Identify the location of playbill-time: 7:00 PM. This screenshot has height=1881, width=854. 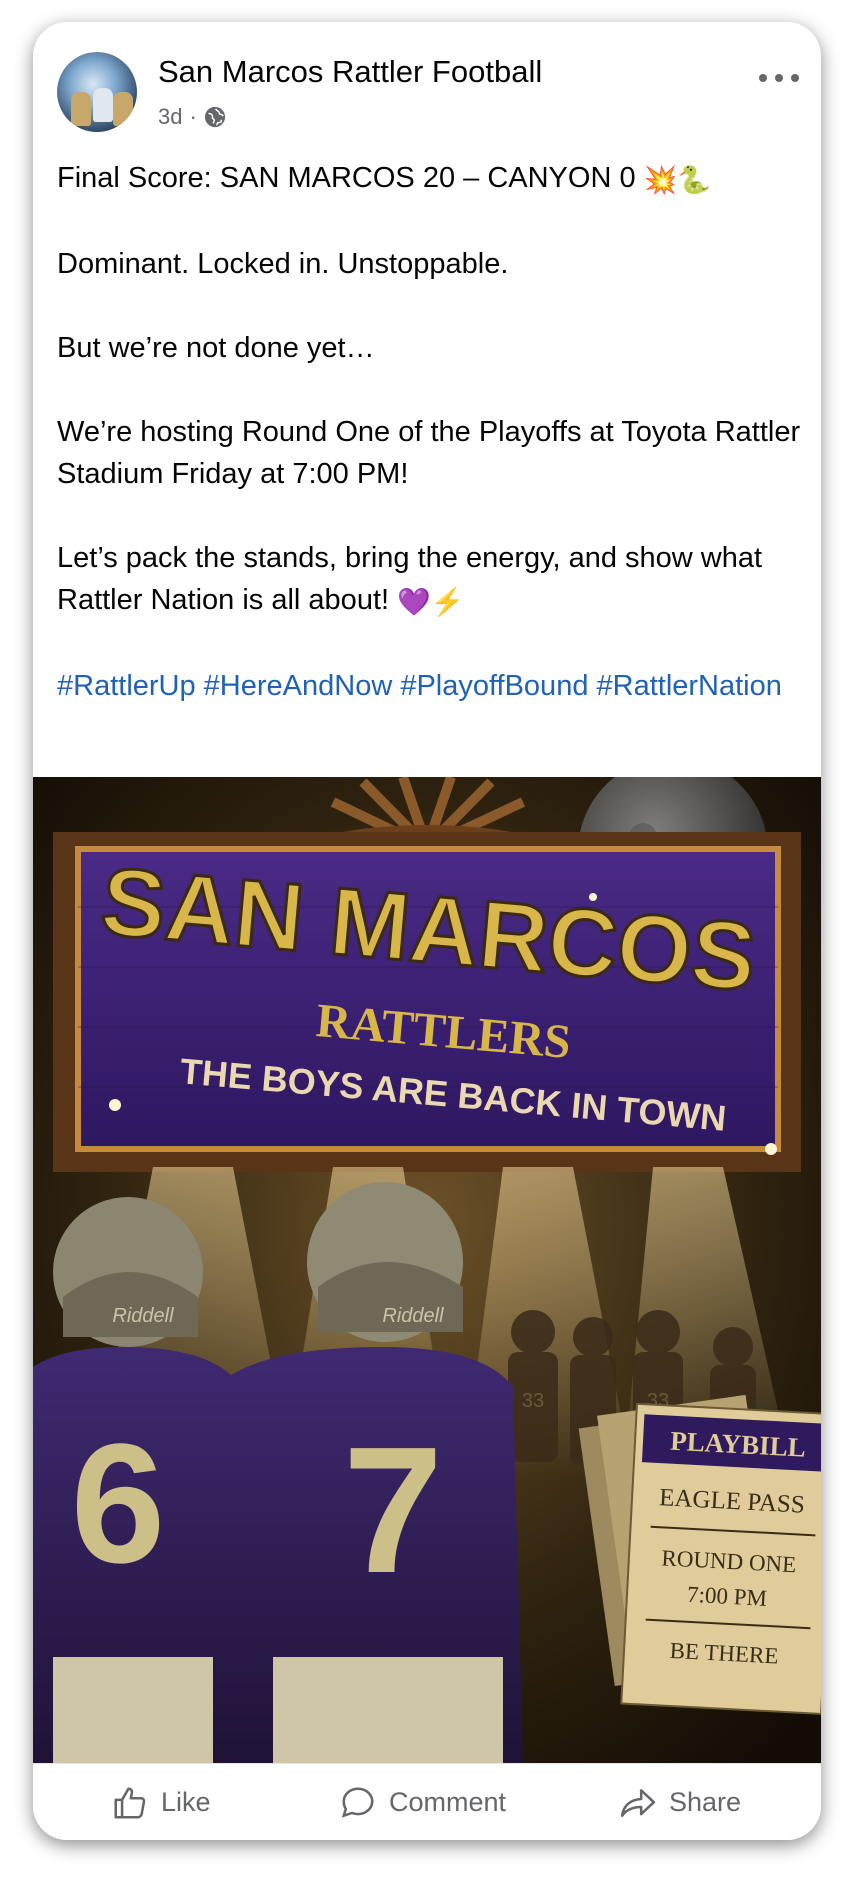
(726, 1596).